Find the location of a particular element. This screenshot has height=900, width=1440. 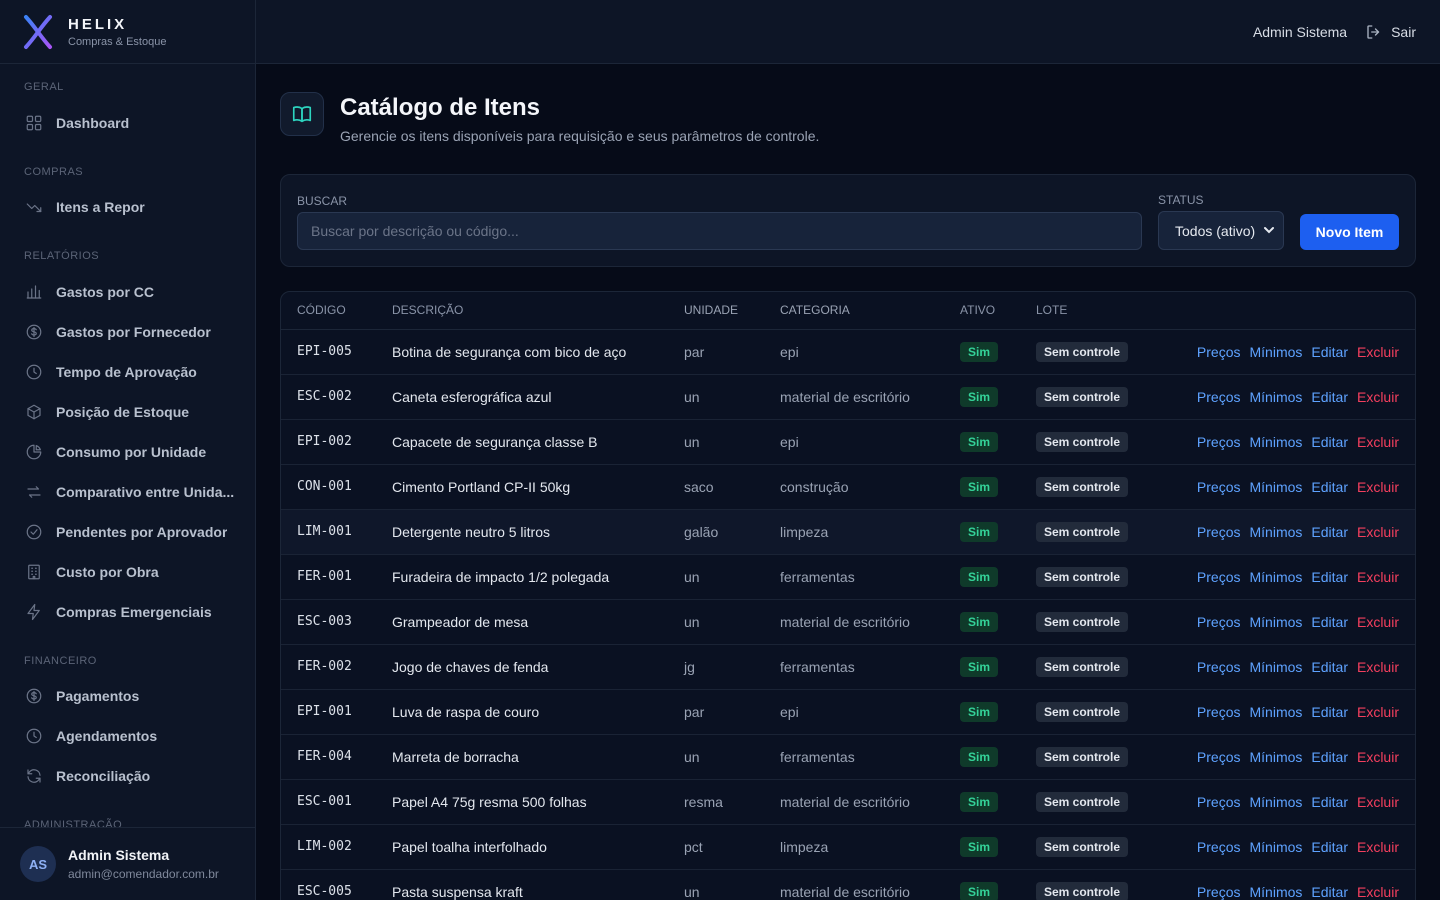

user-profile: AS Admin Sistema admin@comendador.com.br is located at coordinates (127, 863).